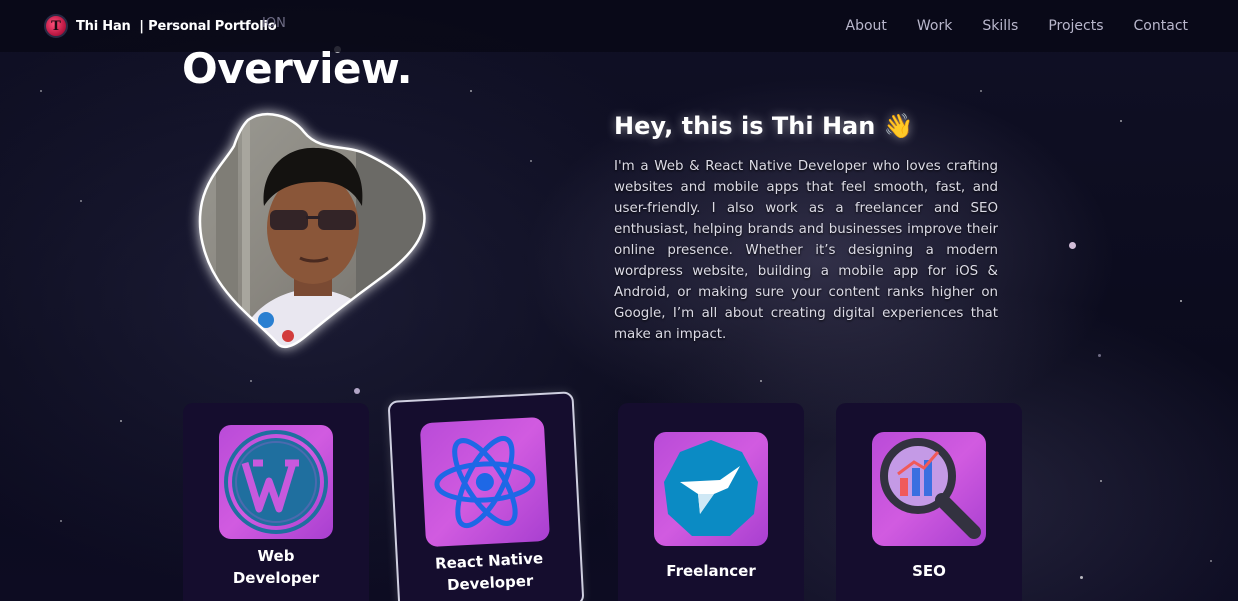 This screenshot has height=601, width=1238. What do you see at coordinates (764, 126) in the screenshot?
I see `greeting-heading: Hey, this is Thi Han 👋` at bounding box center [764, 126].